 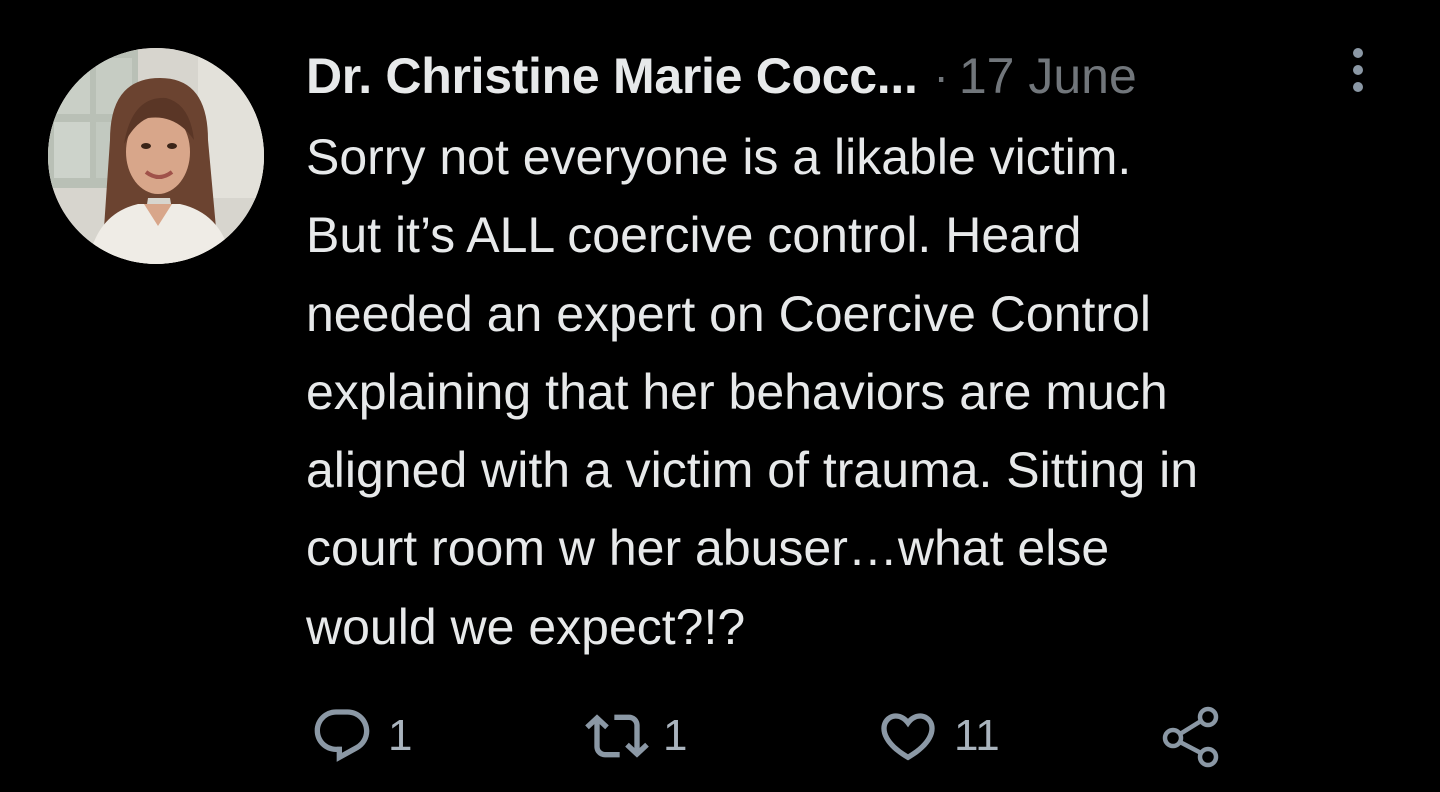 I want to click on heart-icon, so click(x=908, y=737).